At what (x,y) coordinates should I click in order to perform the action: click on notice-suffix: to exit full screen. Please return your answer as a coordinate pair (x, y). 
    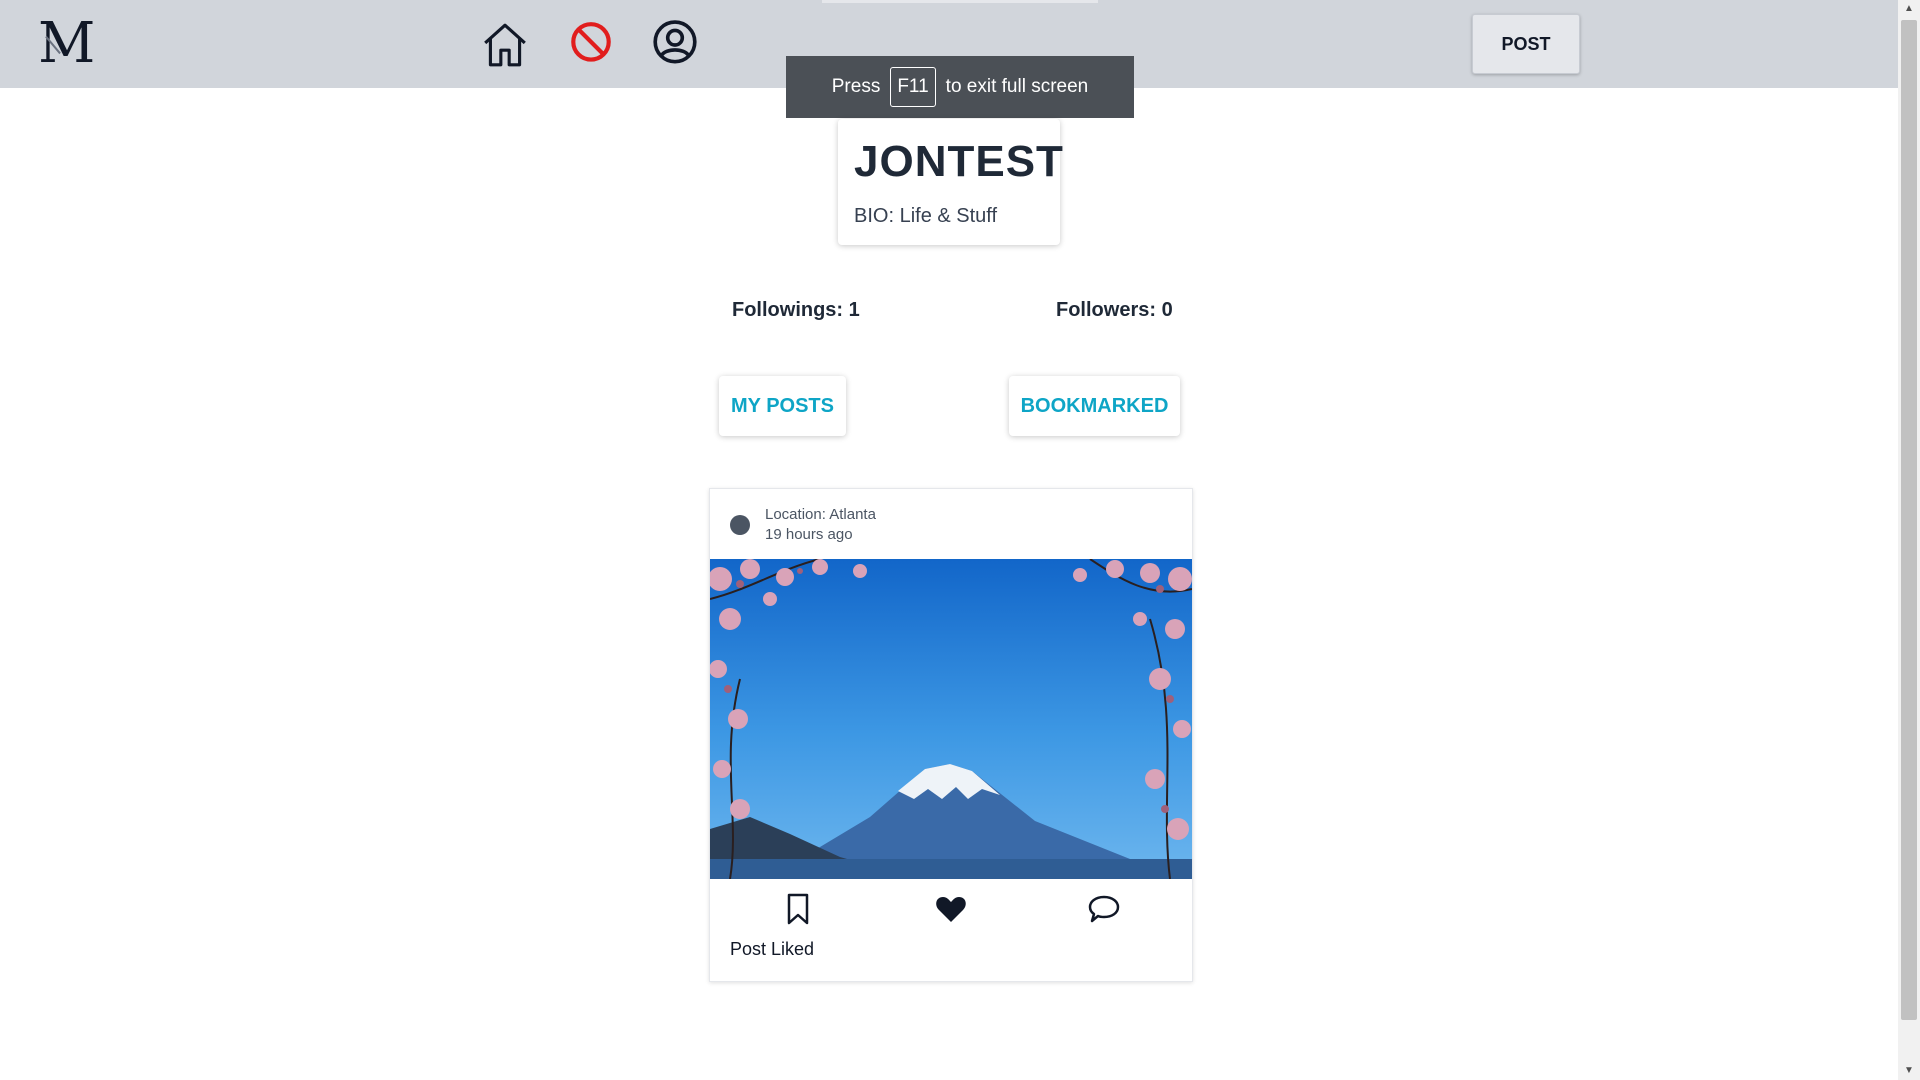
    Looking at the image, I should click on (1017, 86).